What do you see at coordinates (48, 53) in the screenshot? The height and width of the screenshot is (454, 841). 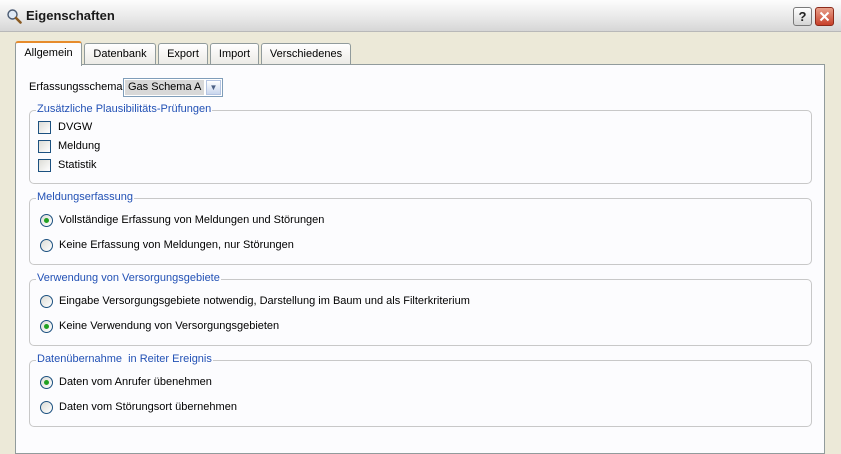 I see `tab-allgemein: Allgemein` at bounding box center [48, 53].